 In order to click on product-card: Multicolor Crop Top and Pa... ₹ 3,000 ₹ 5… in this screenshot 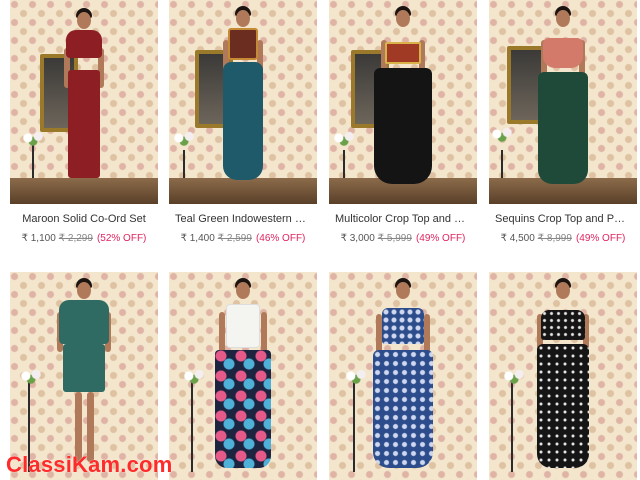, I will do `click(403, 126)`.